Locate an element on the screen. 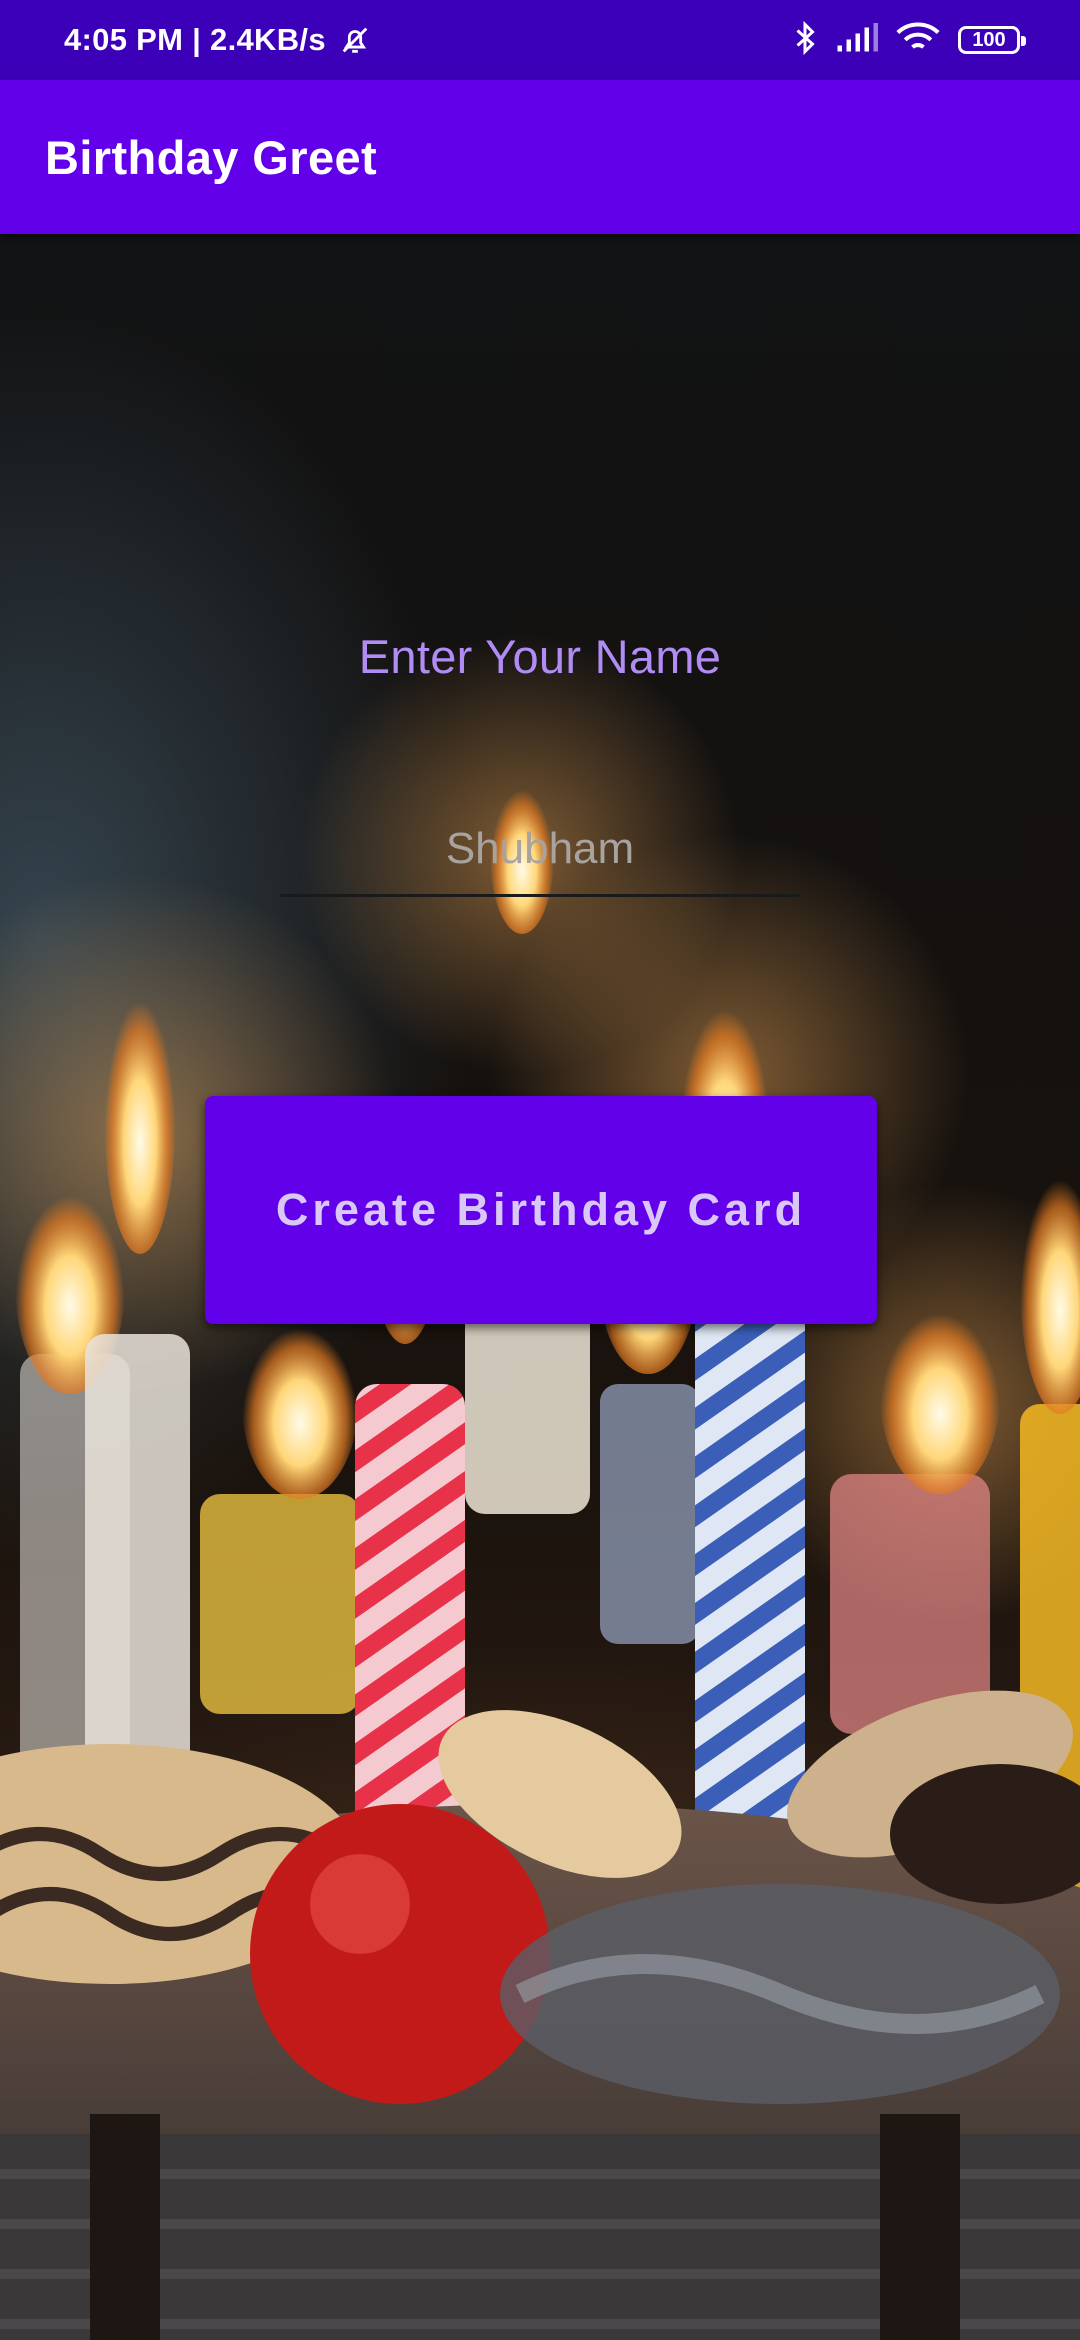 This screenshot has width=1080, height=2340. signal-icon is located at coordinates (857, 40).